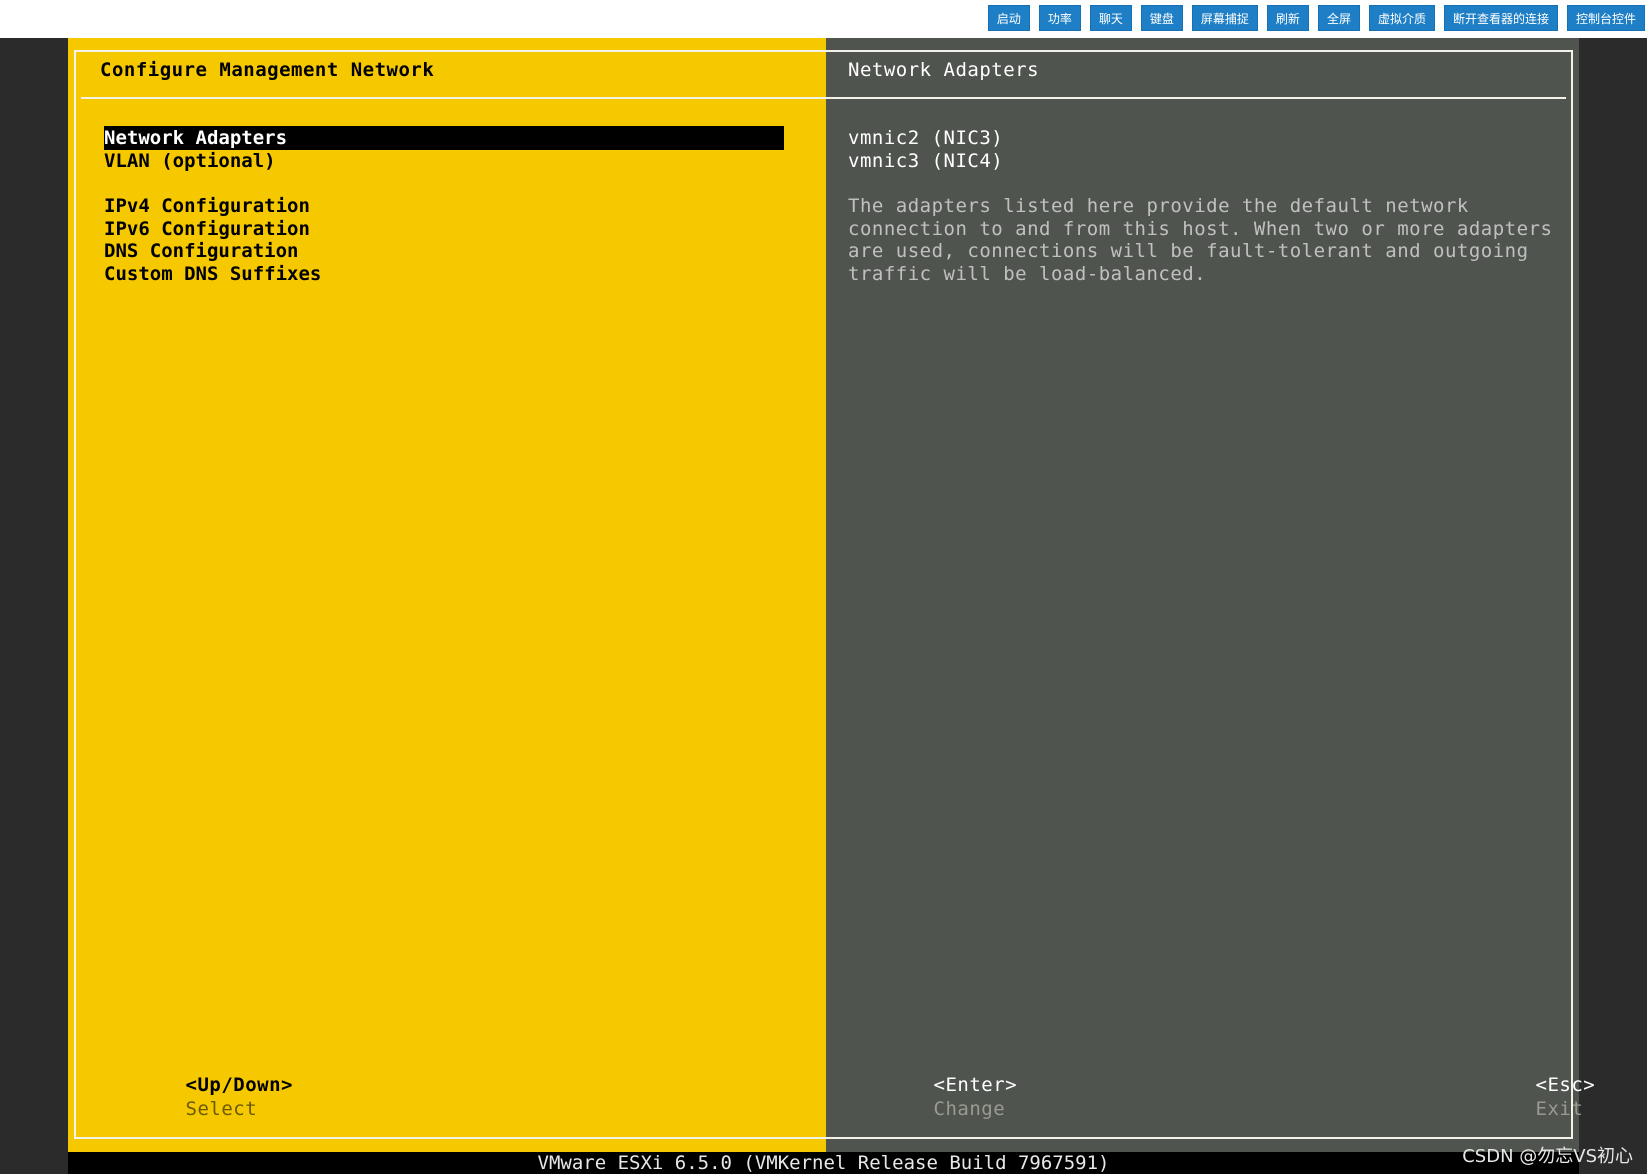 This screenshot has height=1174, width=1647. Describe the element at coordinates (926, 138) in the screenshot. I see `adapter-item: vmnic2 (NIC3)` at that location.